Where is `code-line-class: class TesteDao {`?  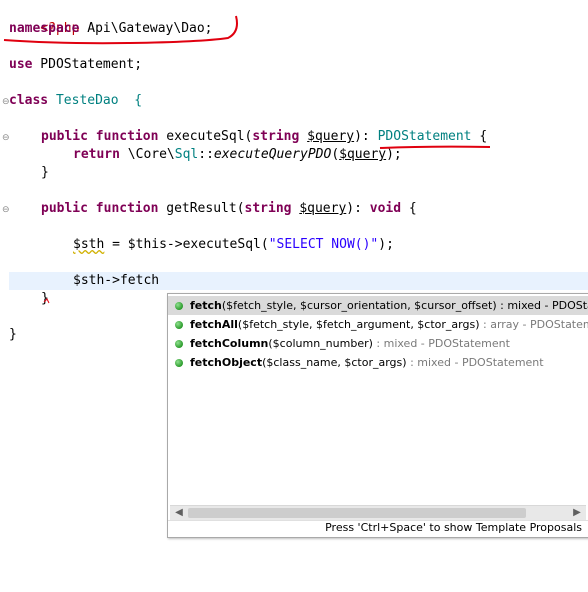 code-line-class: class TesteDao { is located at coordinates (298, 101).